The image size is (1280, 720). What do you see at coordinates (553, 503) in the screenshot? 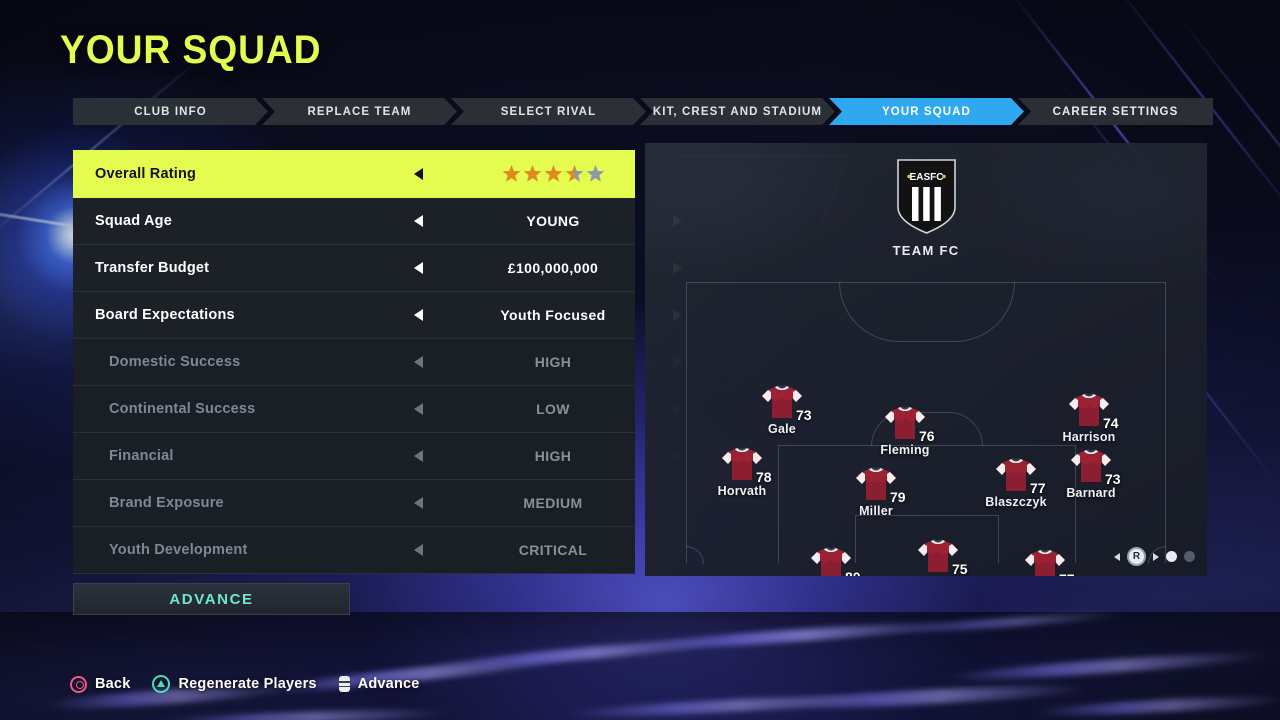
I see `setting-value: MEDIUM` at bounding box center [553, 503].